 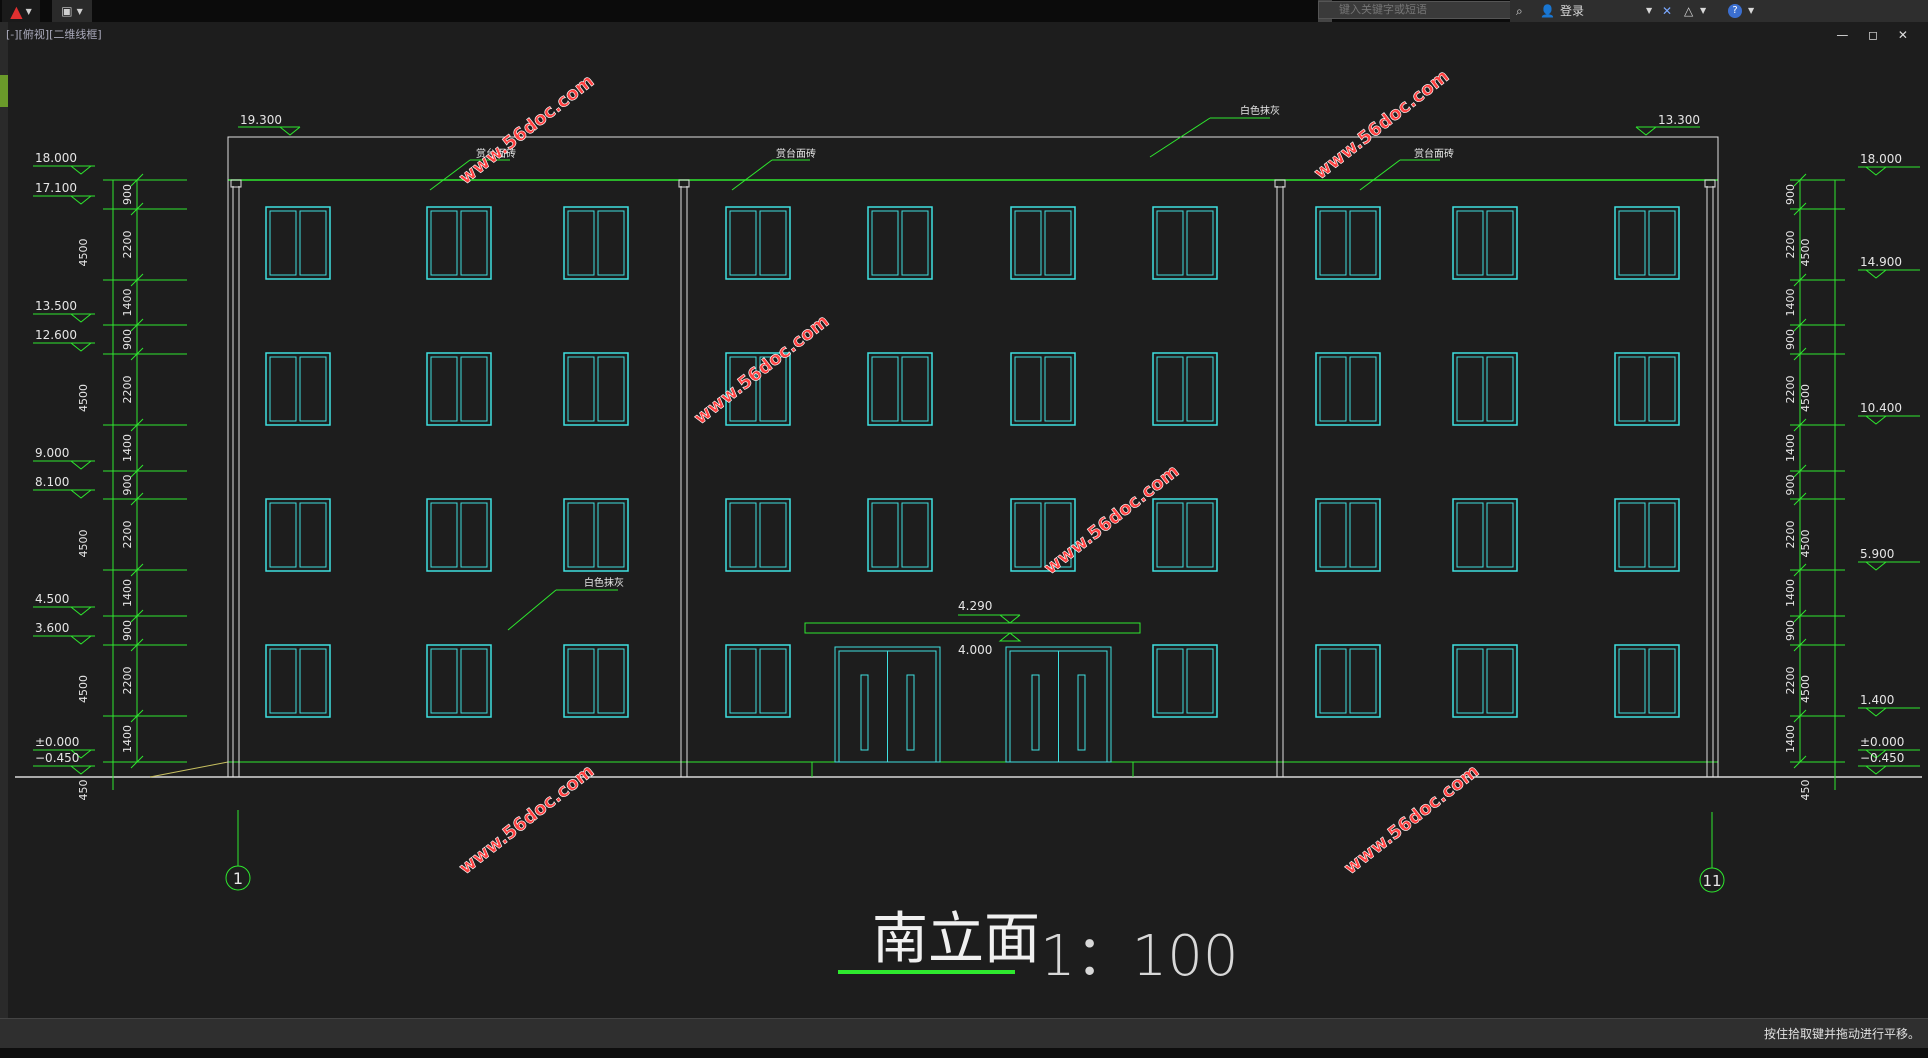 I want to click on svg-text: 13.500, so click(x=56, y=306).